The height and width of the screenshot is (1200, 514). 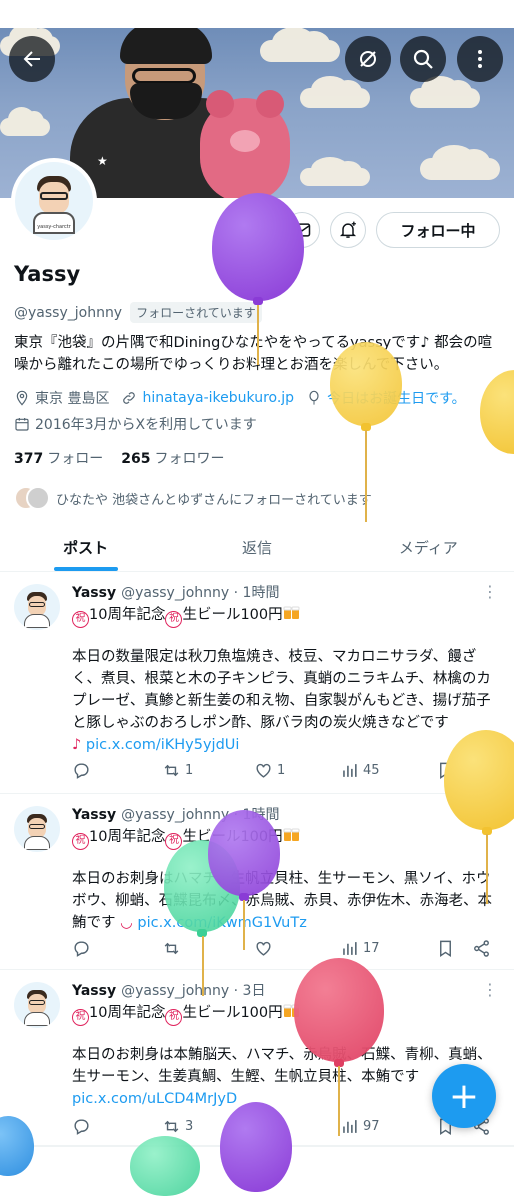 What do you see at coordinates (22, 424) in the screenshot?
I see `calendar-icon` at bounding box center [22, 424].